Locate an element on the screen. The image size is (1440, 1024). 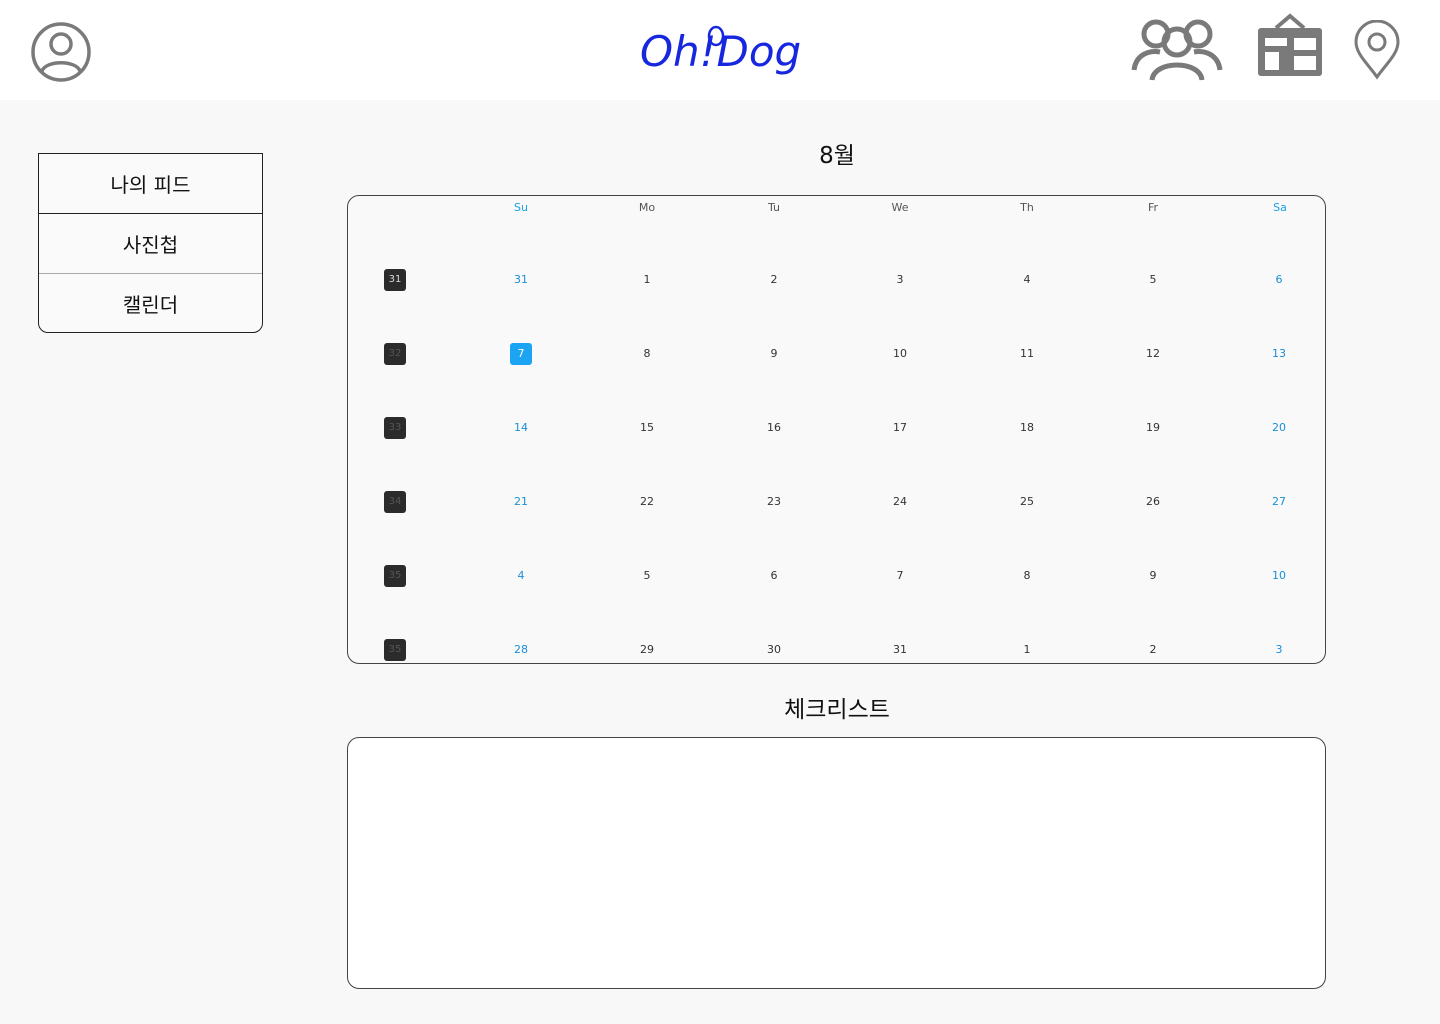
calendar-day: 24 is located at coordinates (900, 502).